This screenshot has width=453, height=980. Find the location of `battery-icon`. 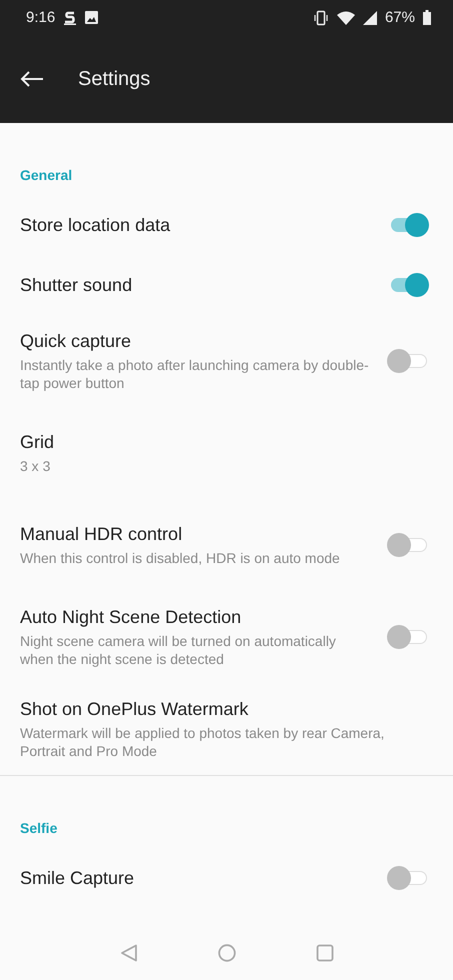

battery-icon is located at coordinates (427, 17).